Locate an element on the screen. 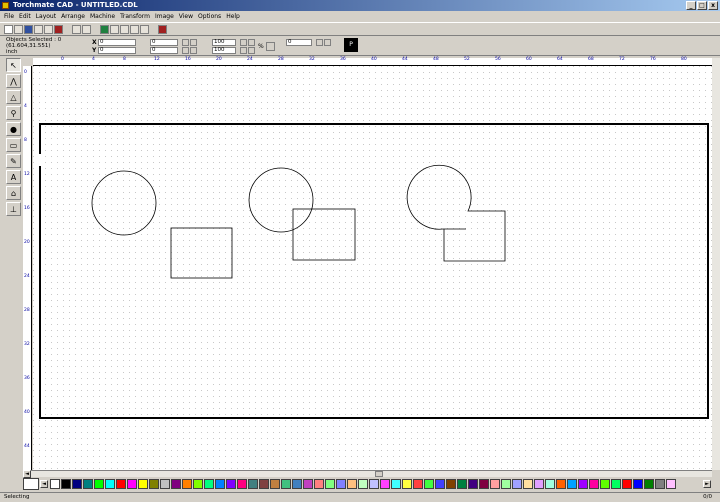  text-tool-icon: A is located at coordinates (13, 177).